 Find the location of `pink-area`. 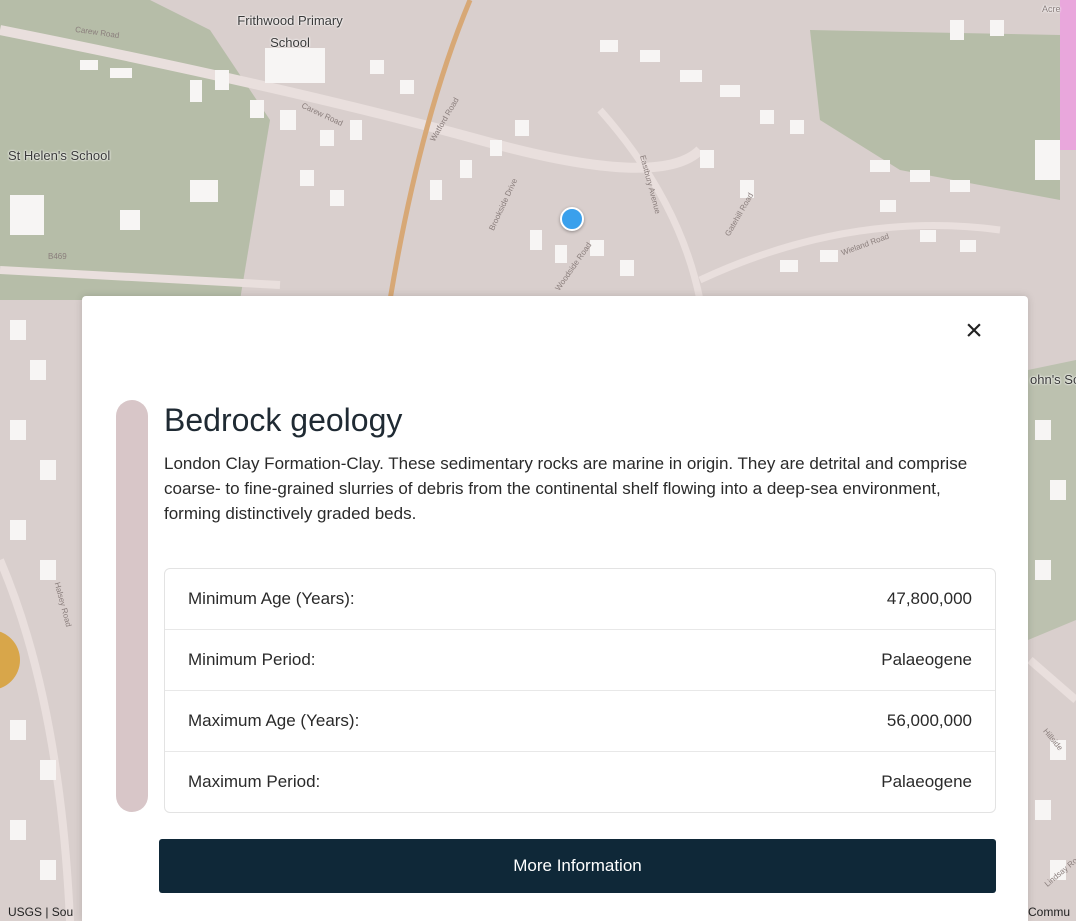

pink-area is located at coordinates (1068, 75).